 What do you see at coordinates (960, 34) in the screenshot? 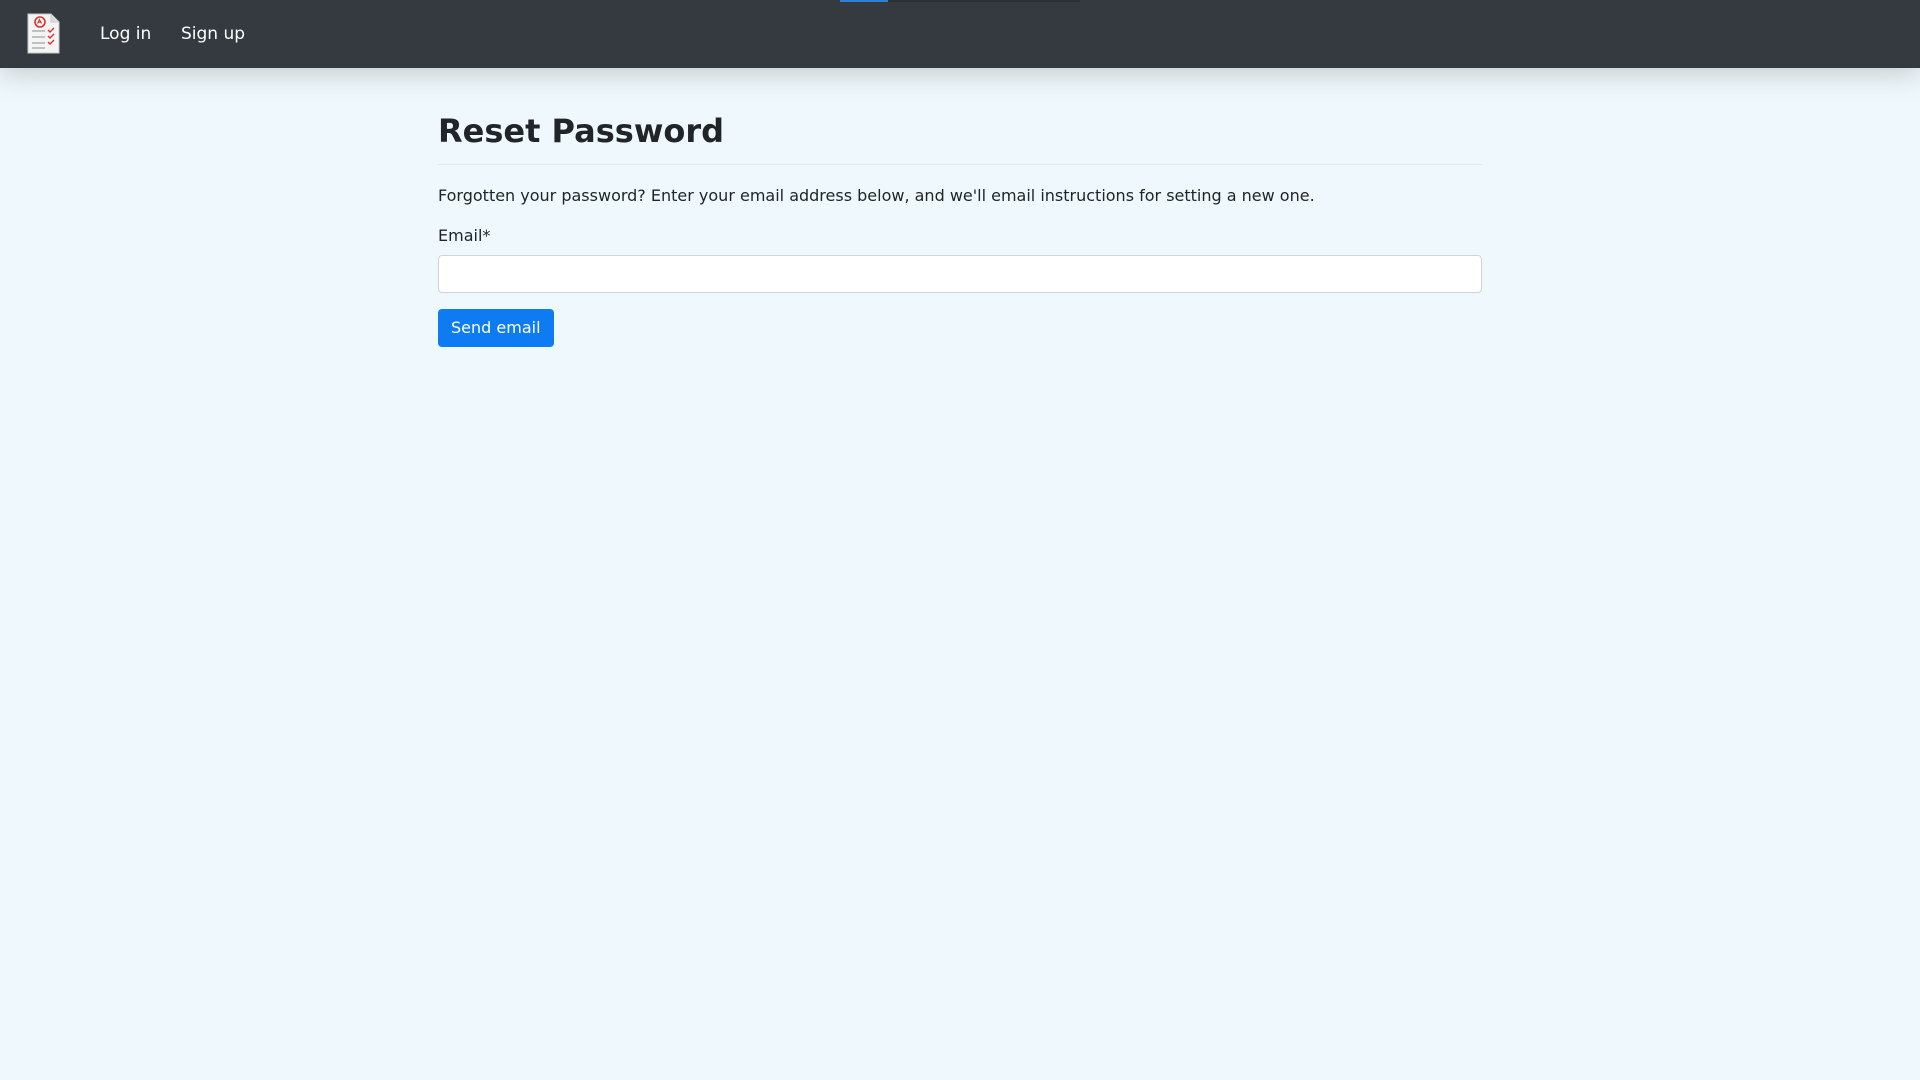
I see `top-navbar: Log in Sign up` at bounding box center [960, 34].